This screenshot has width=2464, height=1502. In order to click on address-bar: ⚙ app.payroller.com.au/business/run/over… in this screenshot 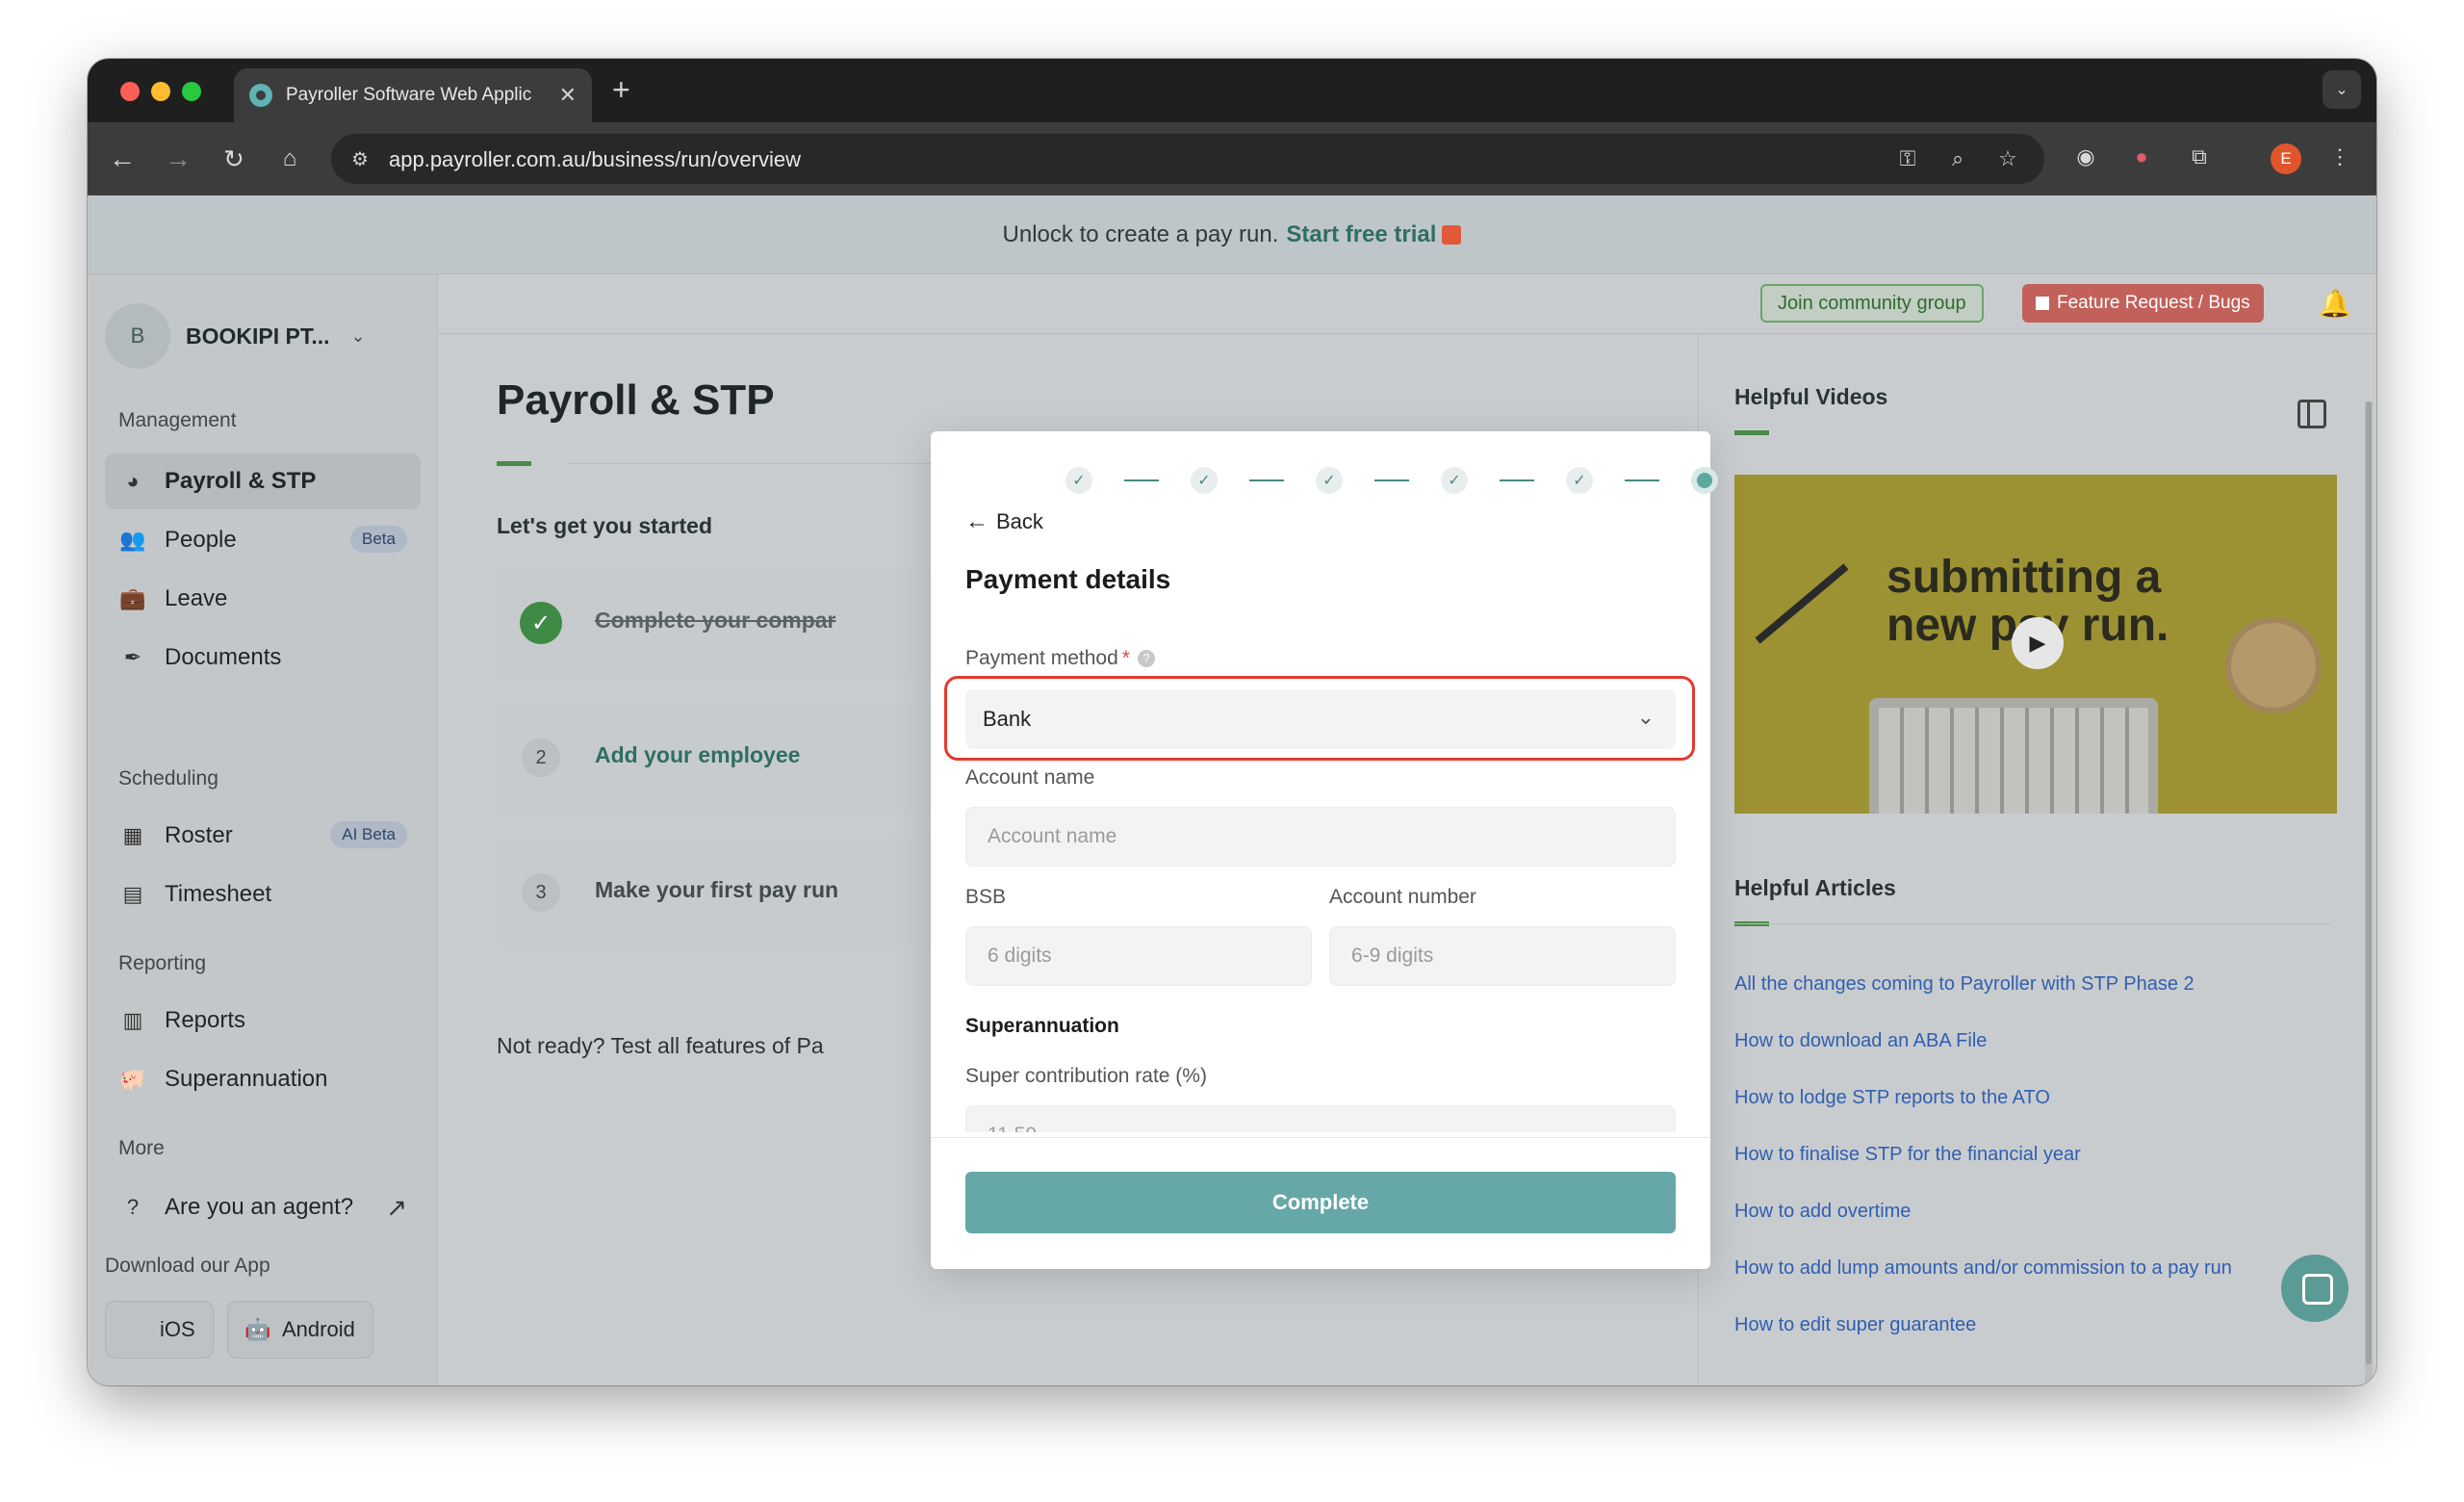, I will do `click(1187, 159)`.